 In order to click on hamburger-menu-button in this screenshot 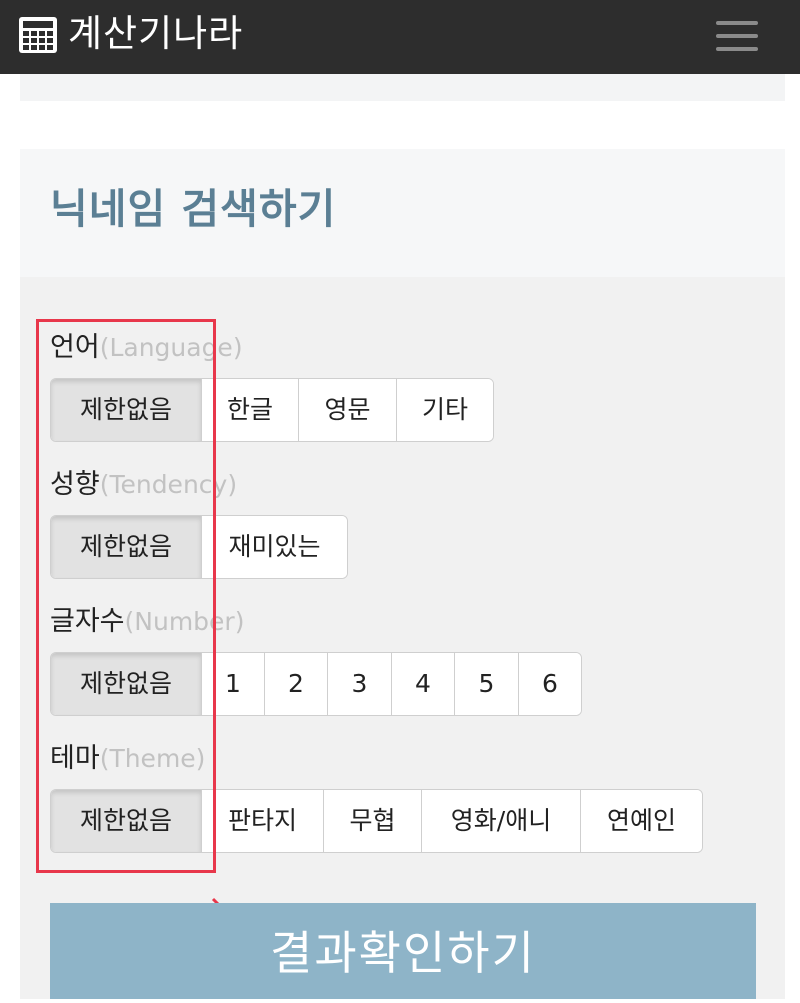, I will do `click(737, 37)`.